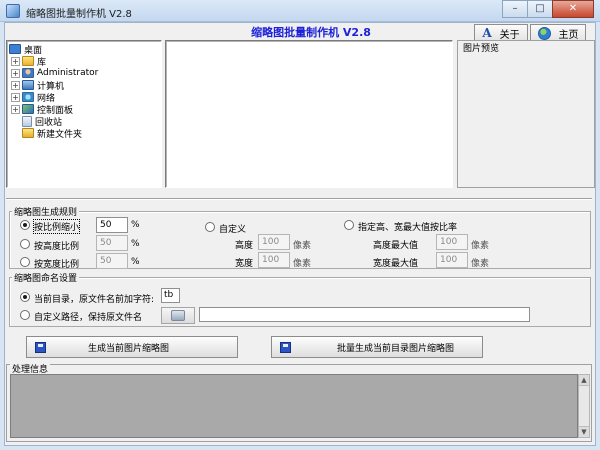 The image size is (600, 450). Describe the element at coordinates (46, 211) in the screenshot. I see `generation-rules-caption: 缩略图生成规则` at that location.